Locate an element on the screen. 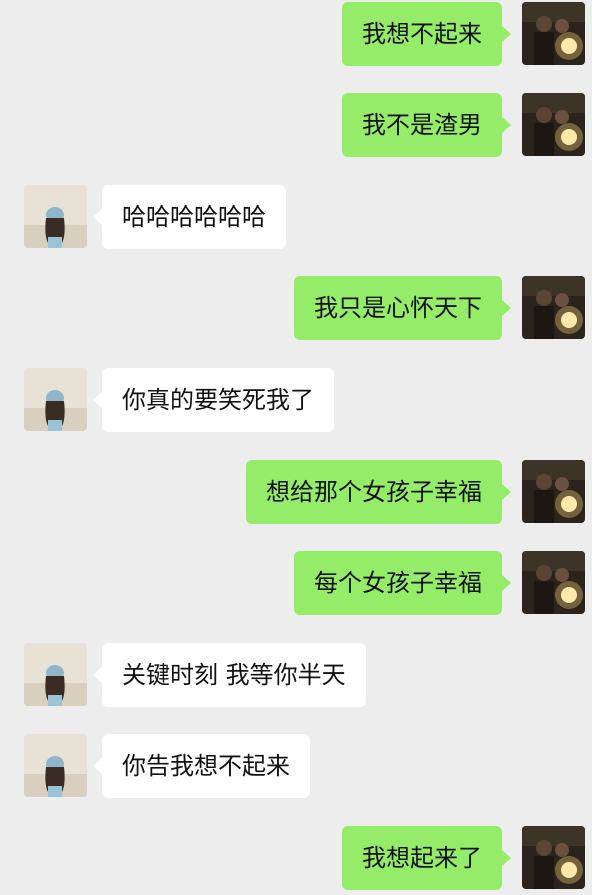  message-row: 你告我想不起来 is located at coordinates (296, 766).